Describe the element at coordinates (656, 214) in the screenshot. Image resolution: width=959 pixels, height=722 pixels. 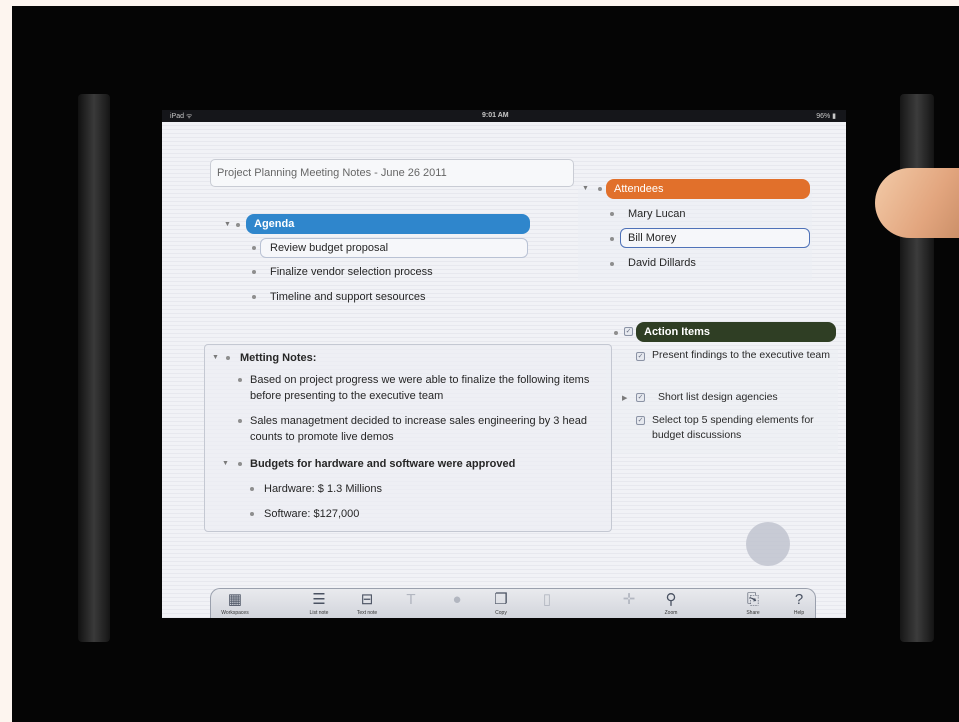
I see `attendee-item: Mary Lucan` at that location.